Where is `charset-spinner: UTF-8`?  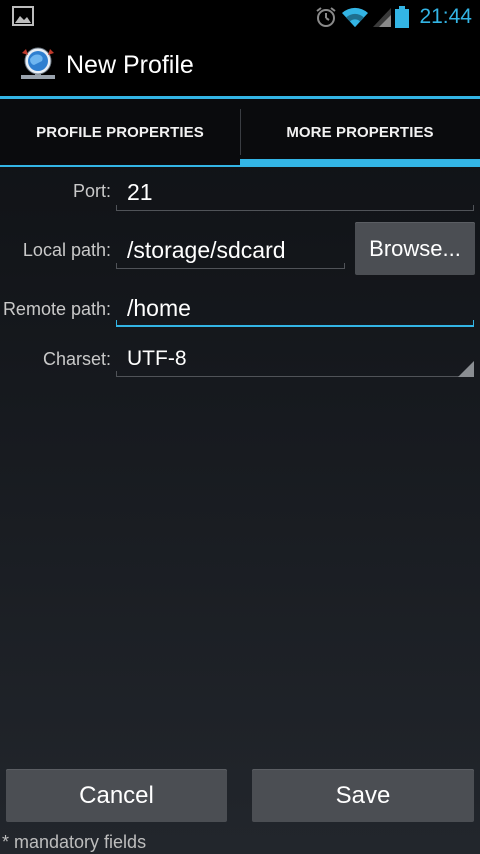
charset-spinner: UTF-8 is located at coordinates (295, 359).